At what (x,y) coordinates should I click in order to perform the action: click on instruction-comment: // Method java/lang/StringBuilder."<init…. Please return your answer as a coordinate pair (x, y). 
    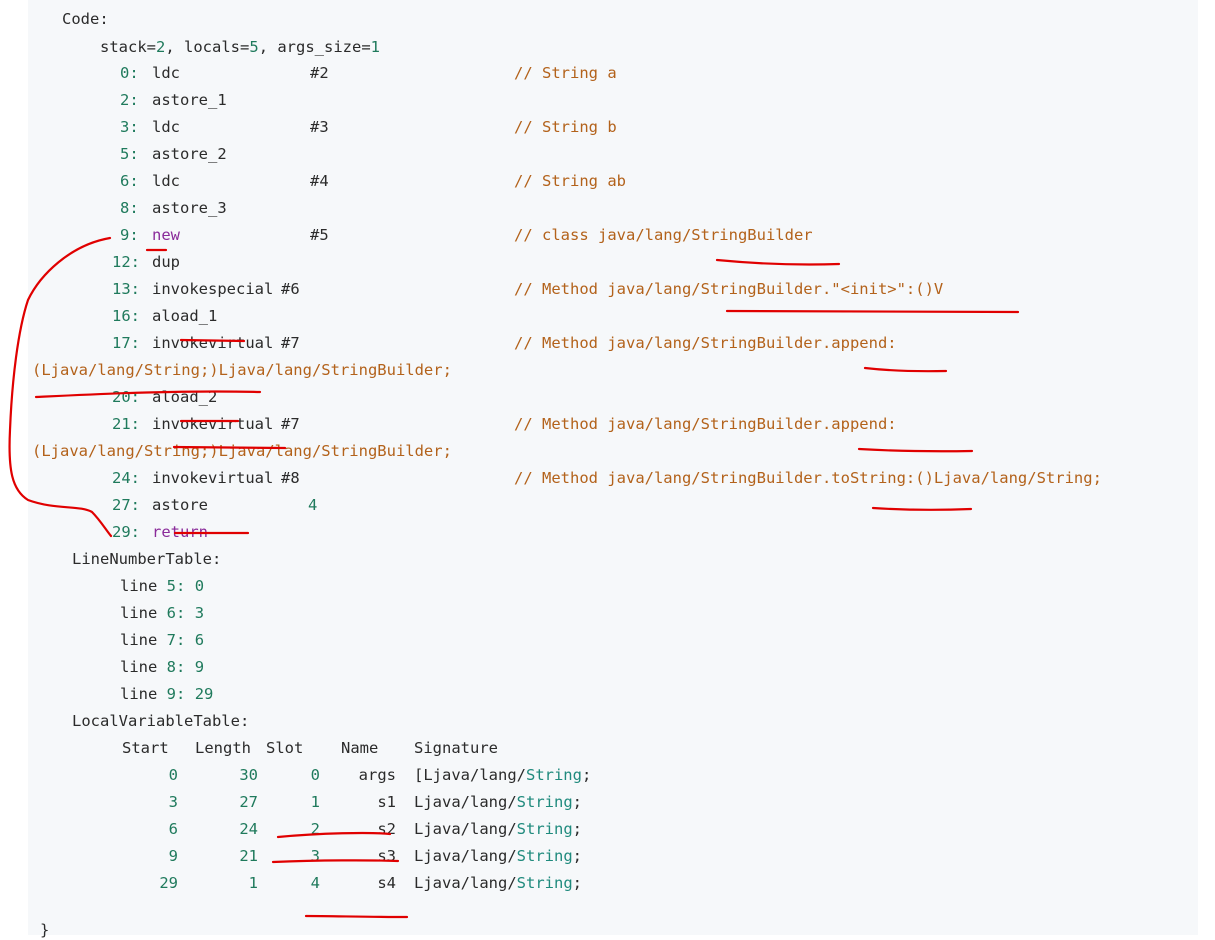
    Looking at the image, I should click on (729, 289).